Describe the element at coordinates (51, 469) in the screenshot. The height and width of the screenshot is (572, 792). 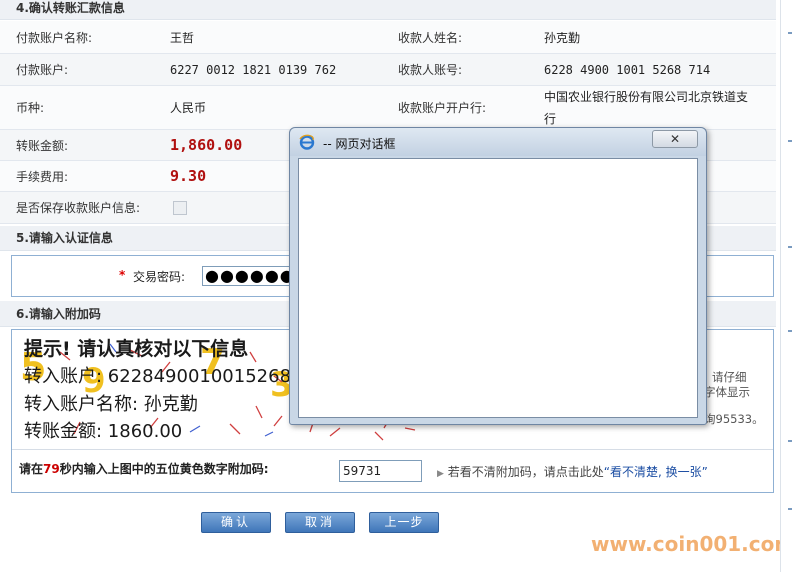
I see `captcha-countdown: 79` at that location.